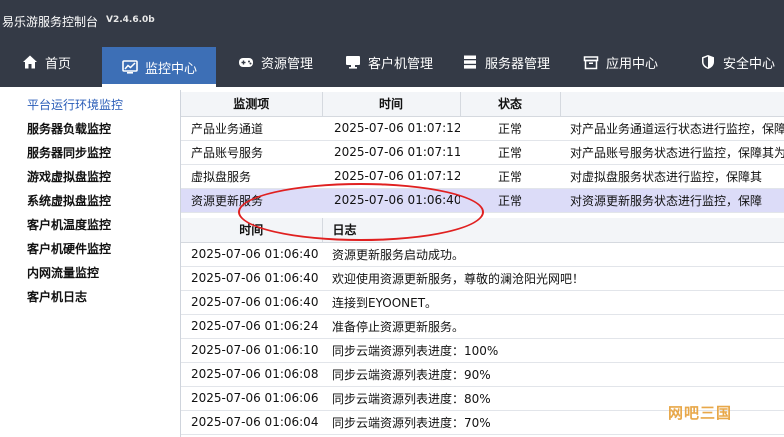 The height and width of the screenshot is (437, 784). Describe the element at coordinates (749, 64) in the screenshot. I see `nav-security-label: 安全中心` at that location.